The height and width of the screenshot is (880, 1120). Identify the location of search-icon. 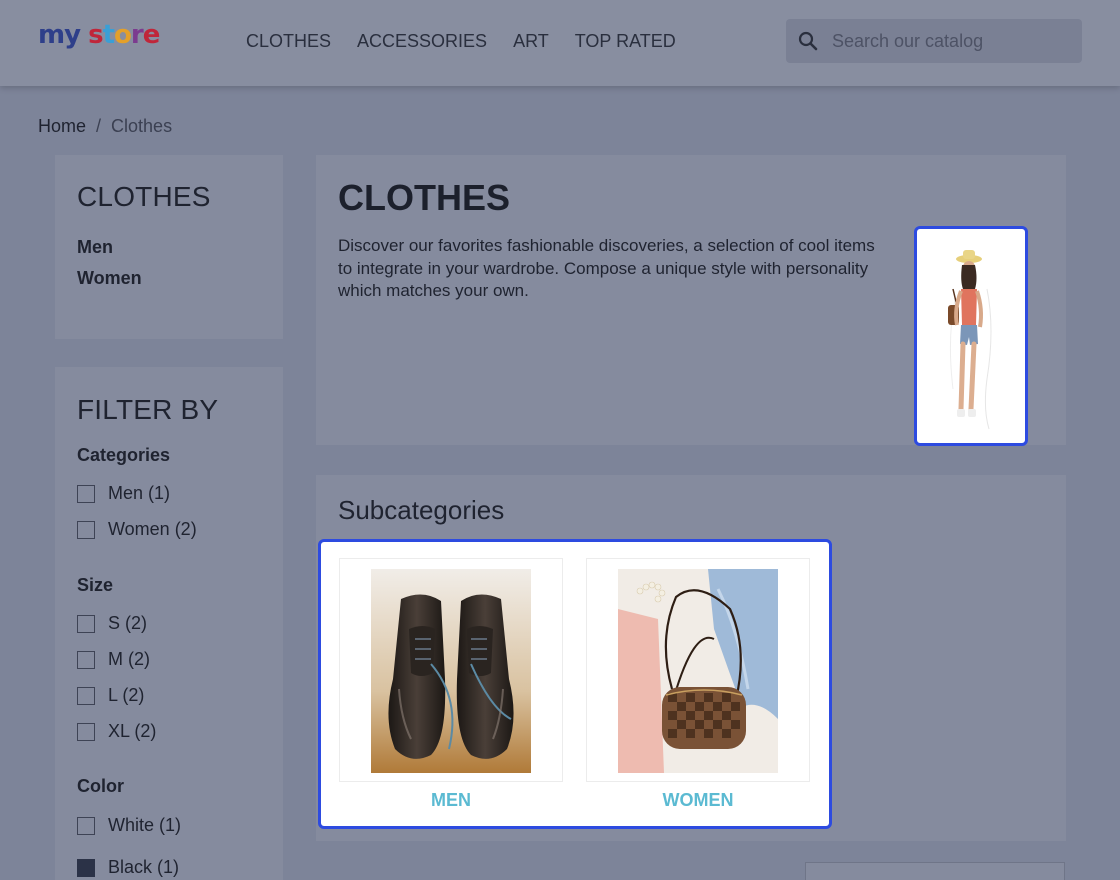
(808, 41).